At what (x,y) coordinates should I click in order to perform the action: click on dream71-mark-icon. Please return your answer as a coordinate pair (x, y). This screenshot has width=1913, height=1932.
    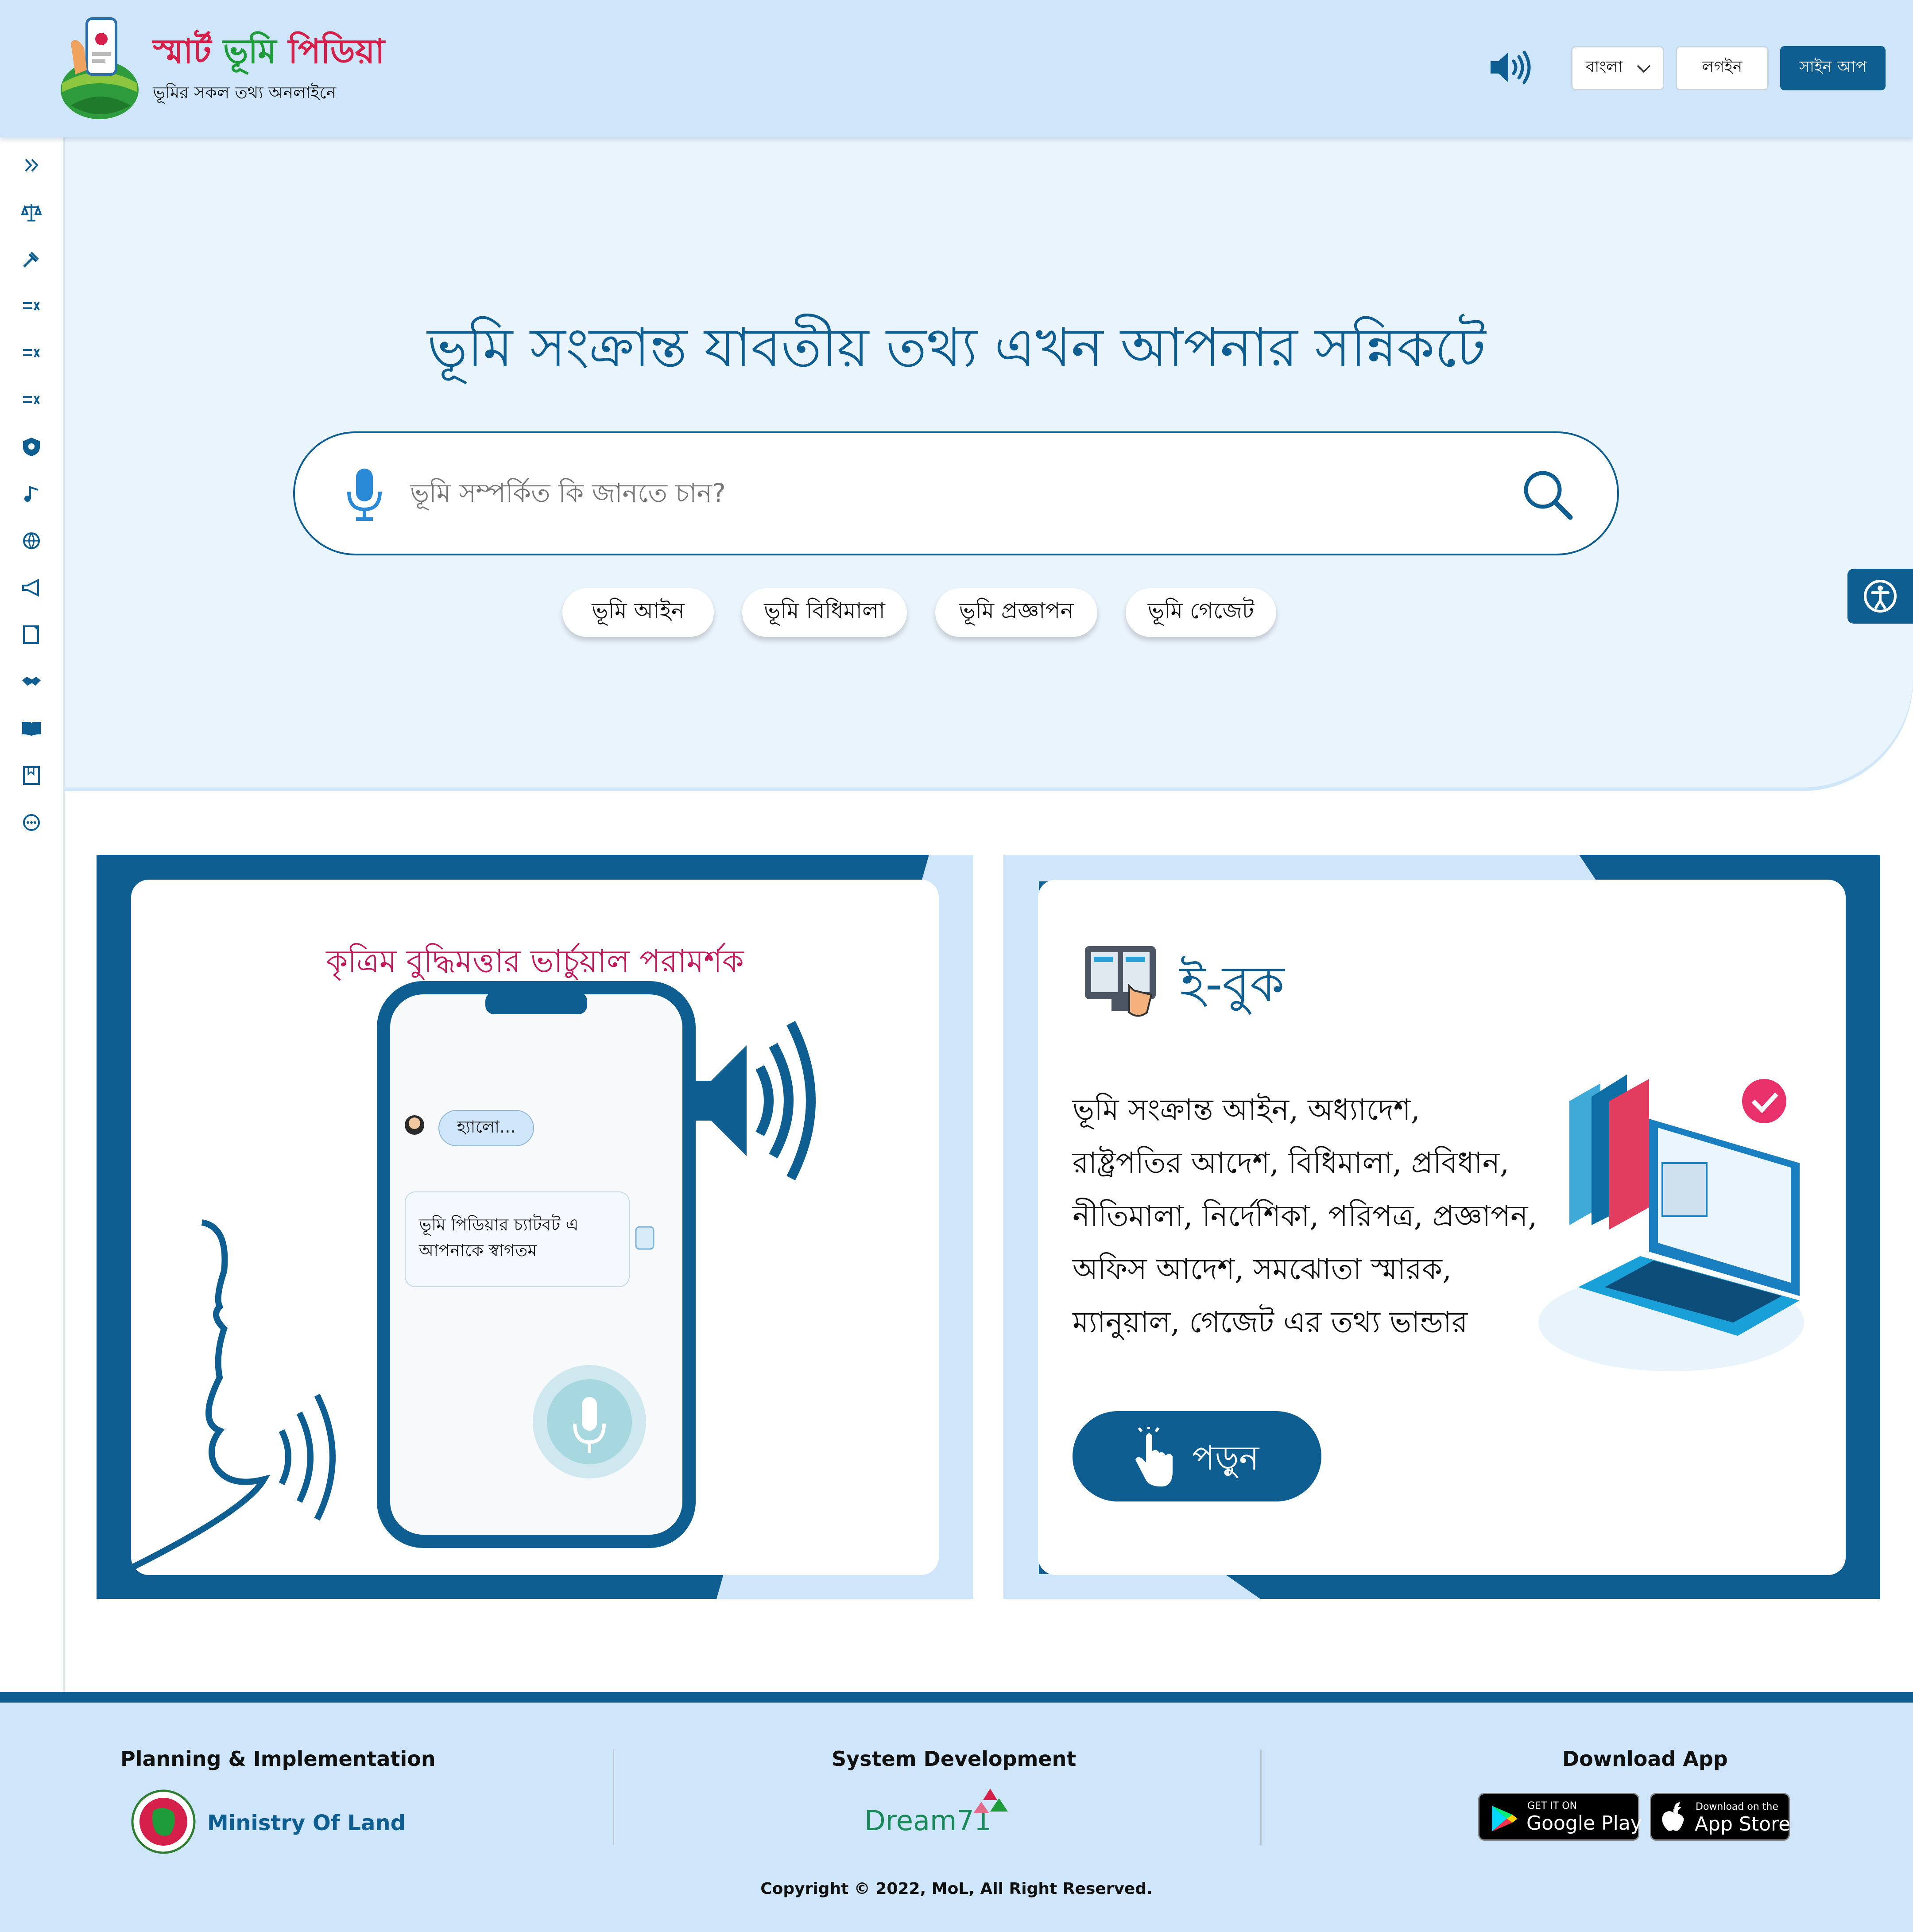
    Looking at the image, I should click on (990, 1800).